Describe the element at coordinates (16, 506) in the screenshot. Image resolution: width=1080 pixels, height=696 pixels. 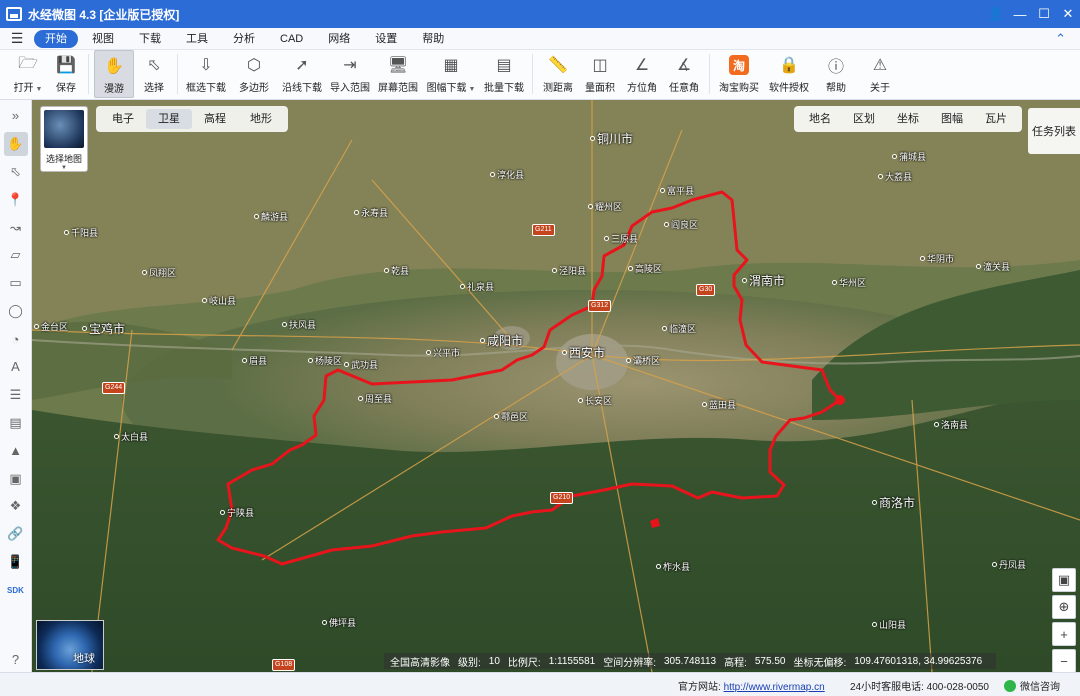
I see `plugin-tool-icon: ❖` at that location.